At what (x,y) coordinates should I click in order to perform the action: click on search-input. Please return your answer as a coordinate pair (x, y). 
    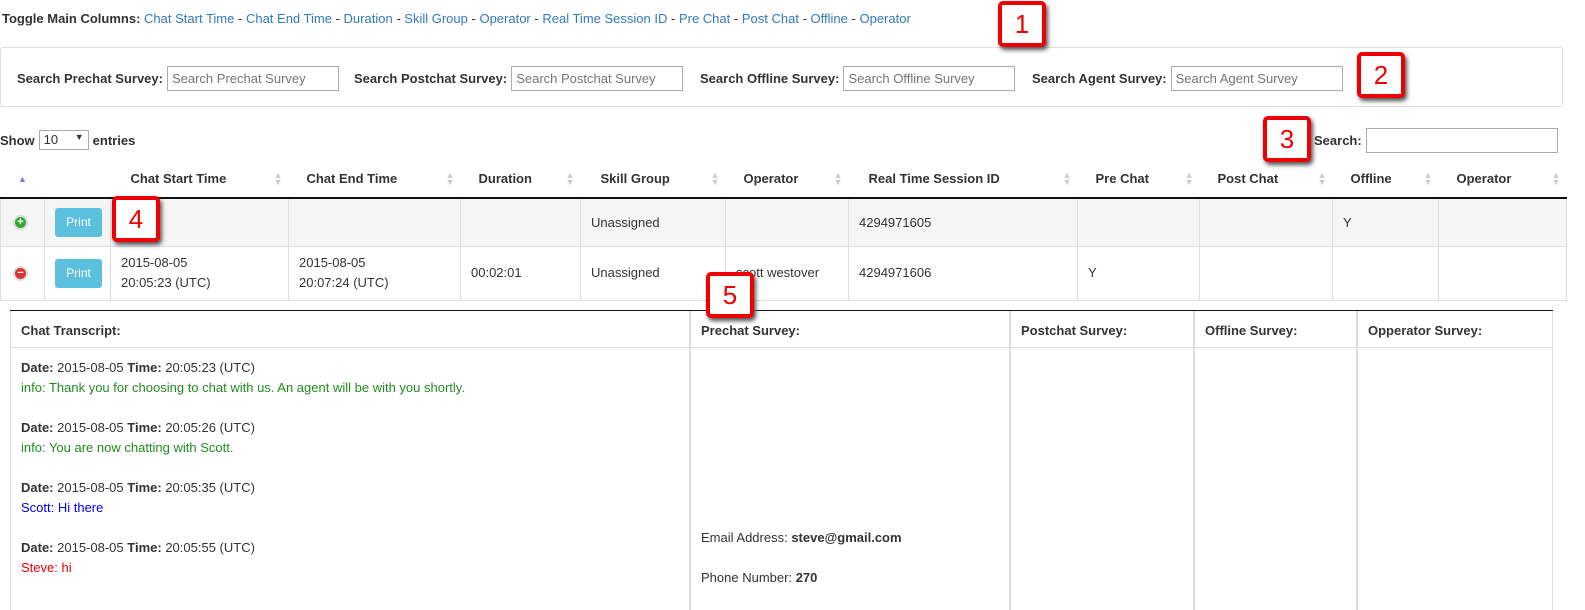
    Looking at the image, I should click on (1461, 140).